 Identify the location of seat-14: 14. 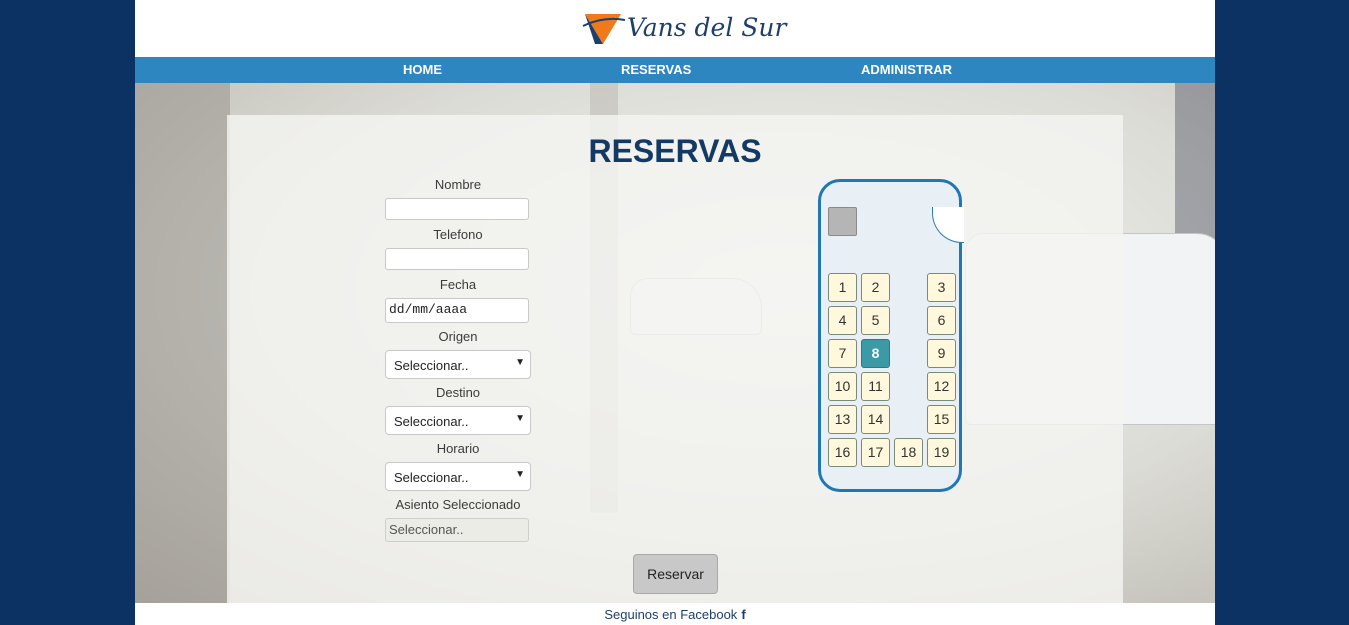
(875, 419).